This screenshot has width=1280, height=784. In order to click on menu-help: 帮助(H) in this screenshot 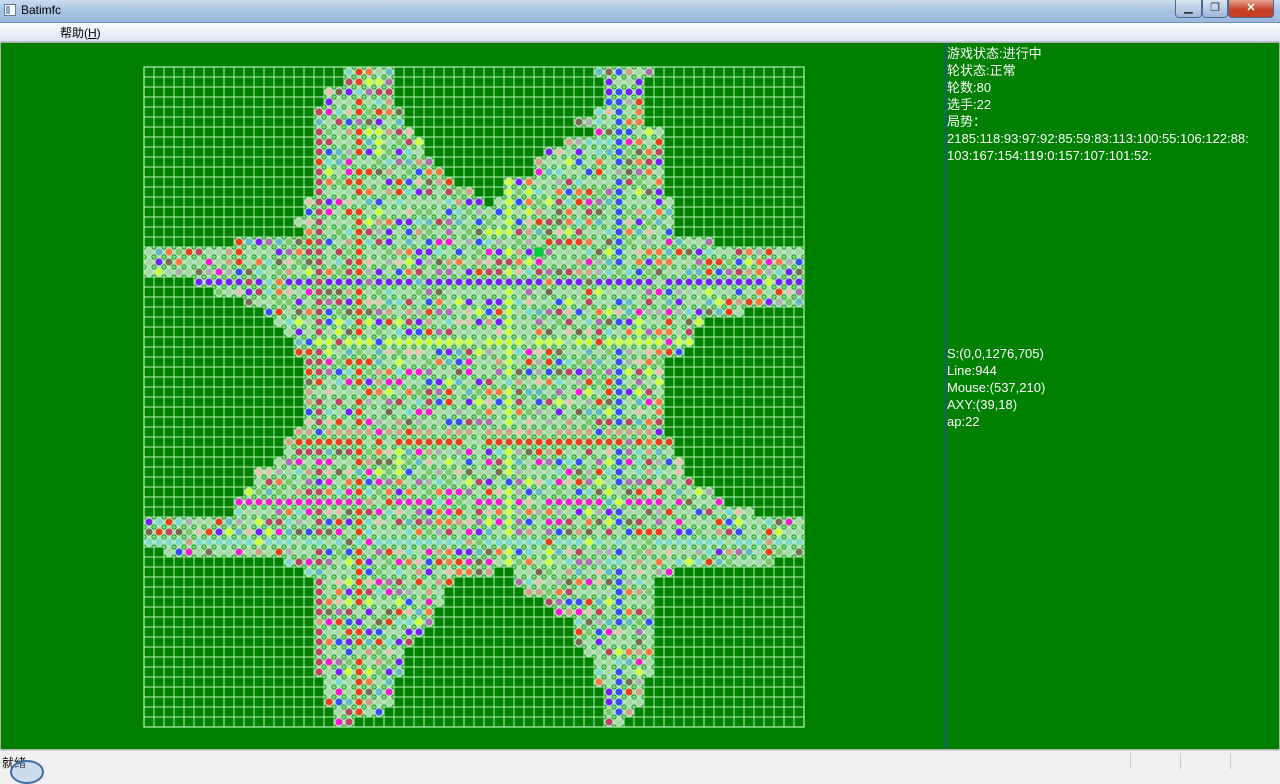, I will do `click(80, 32)`.